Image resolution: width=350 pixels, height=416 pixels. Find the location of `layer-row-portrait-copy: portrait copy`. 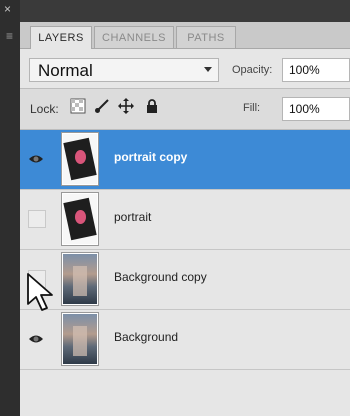

layer-row-portrait-copy: portrait copy is located at coordinates (185, 160).